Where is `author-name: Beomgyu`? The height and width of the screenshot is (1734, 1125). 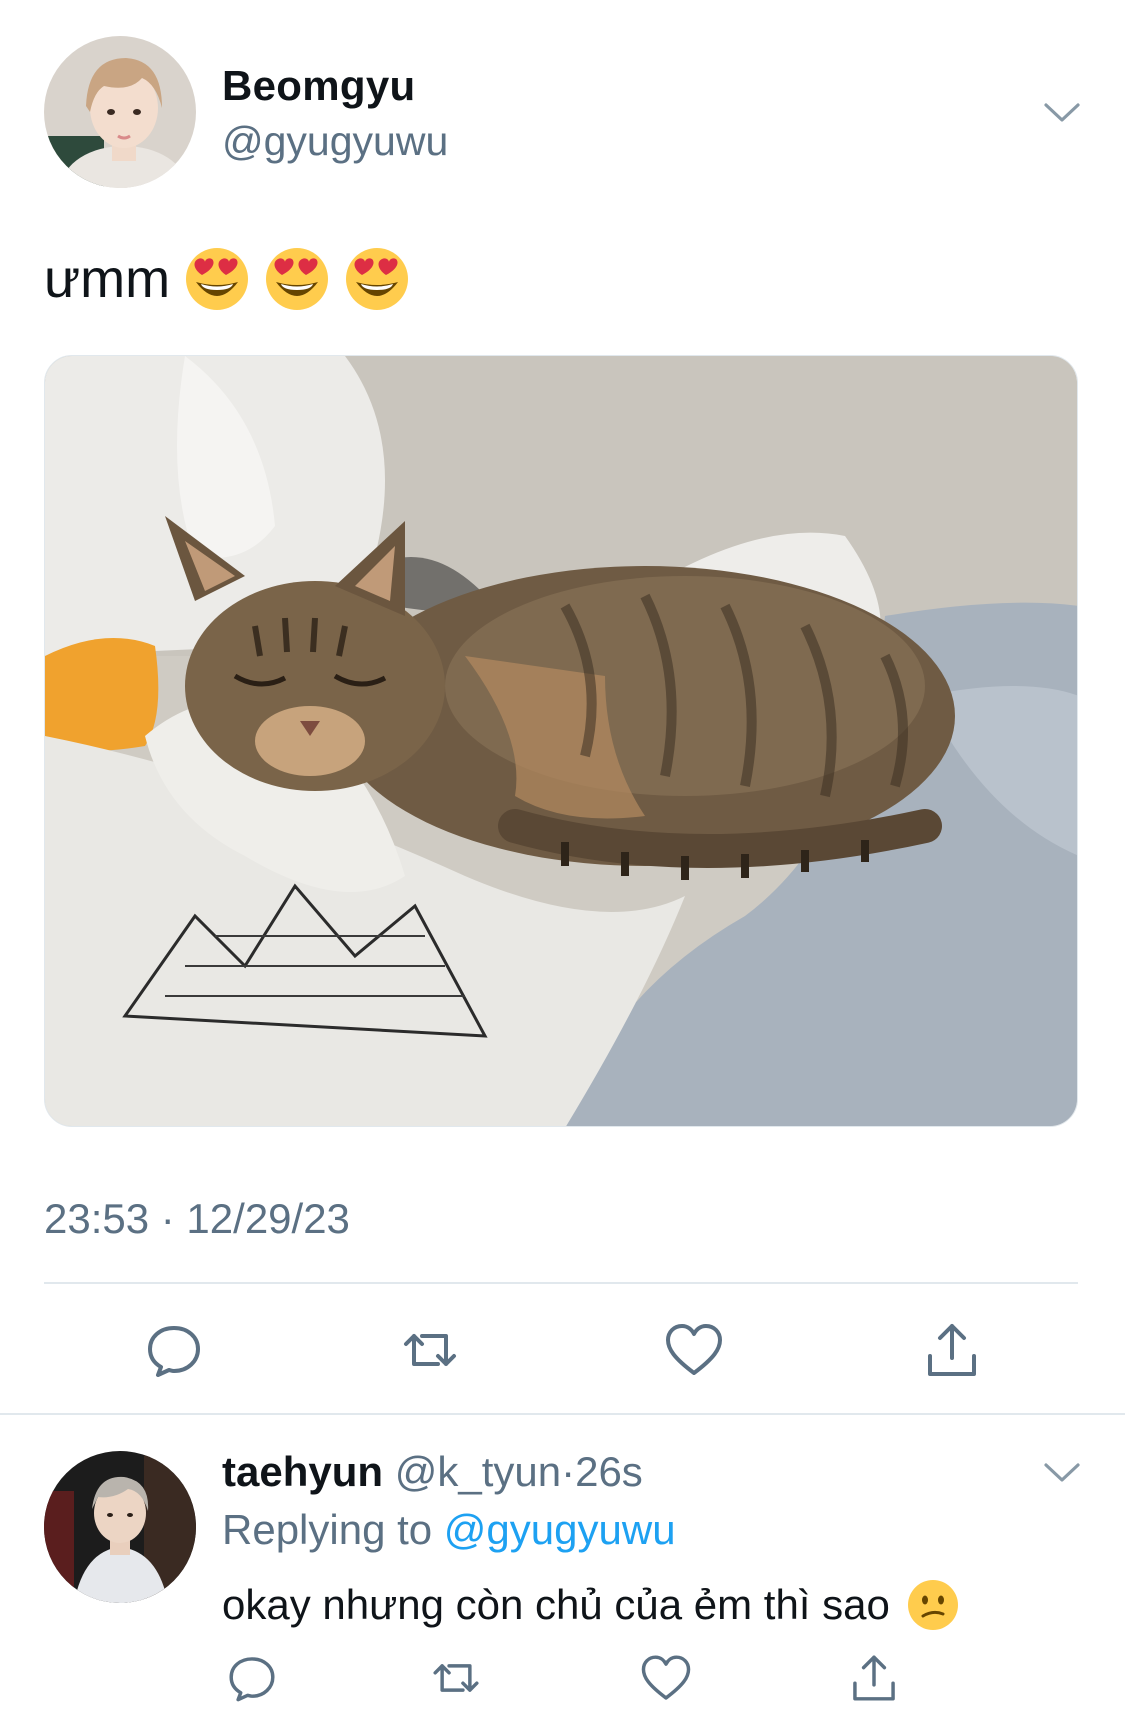 author-name: Beomgyu is located at coordinates (318, 86).